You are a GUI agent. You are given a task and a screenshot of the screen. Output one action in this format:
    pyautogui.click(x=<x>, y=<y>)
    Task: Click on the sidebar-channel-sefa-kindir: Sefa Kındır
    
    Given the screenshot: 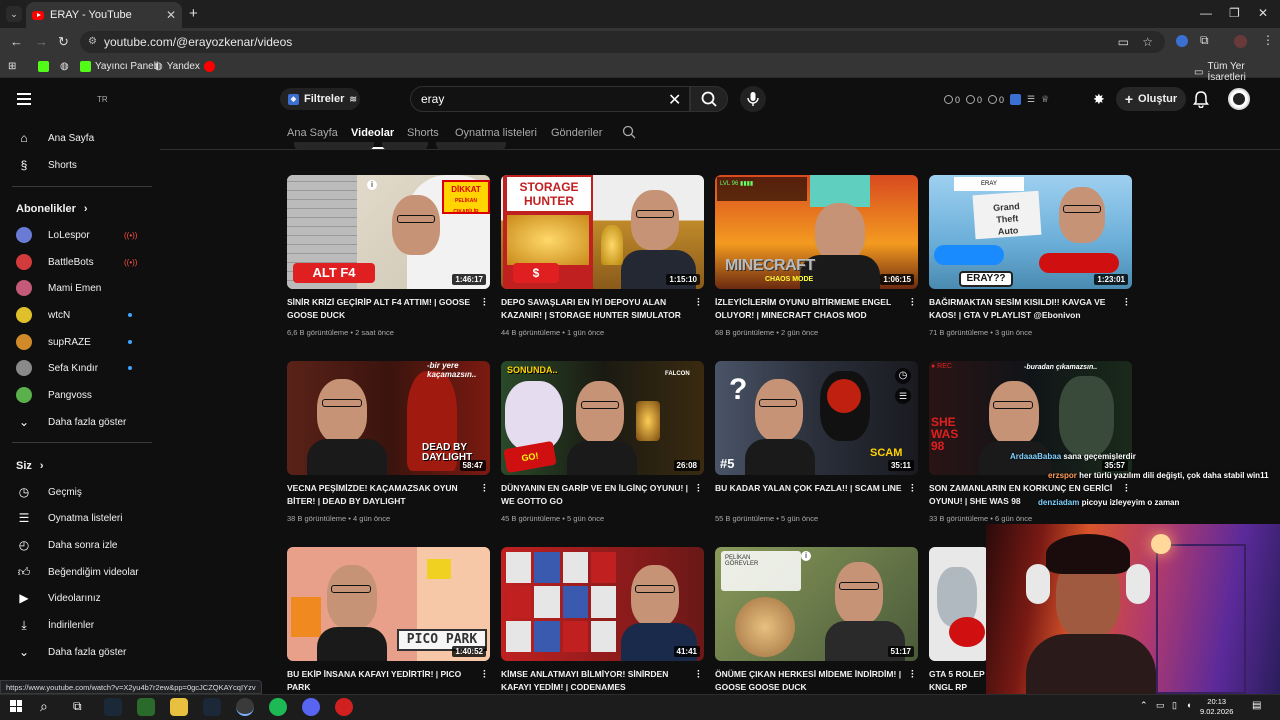 What is the action you would take?
    pyautogui.click(x=76, y=368)
    